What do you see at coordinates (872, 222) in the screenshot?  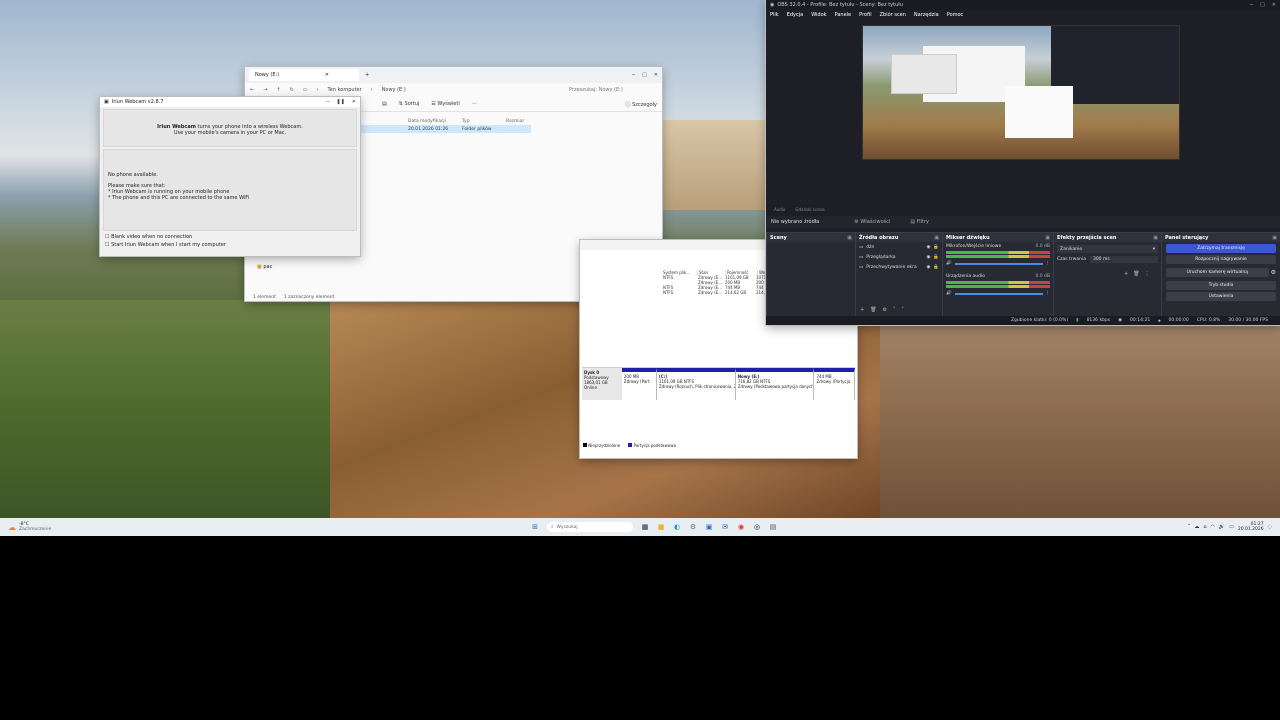 I see `properties-button: ⚙ Właściwości` at bounding box center [872, 222].